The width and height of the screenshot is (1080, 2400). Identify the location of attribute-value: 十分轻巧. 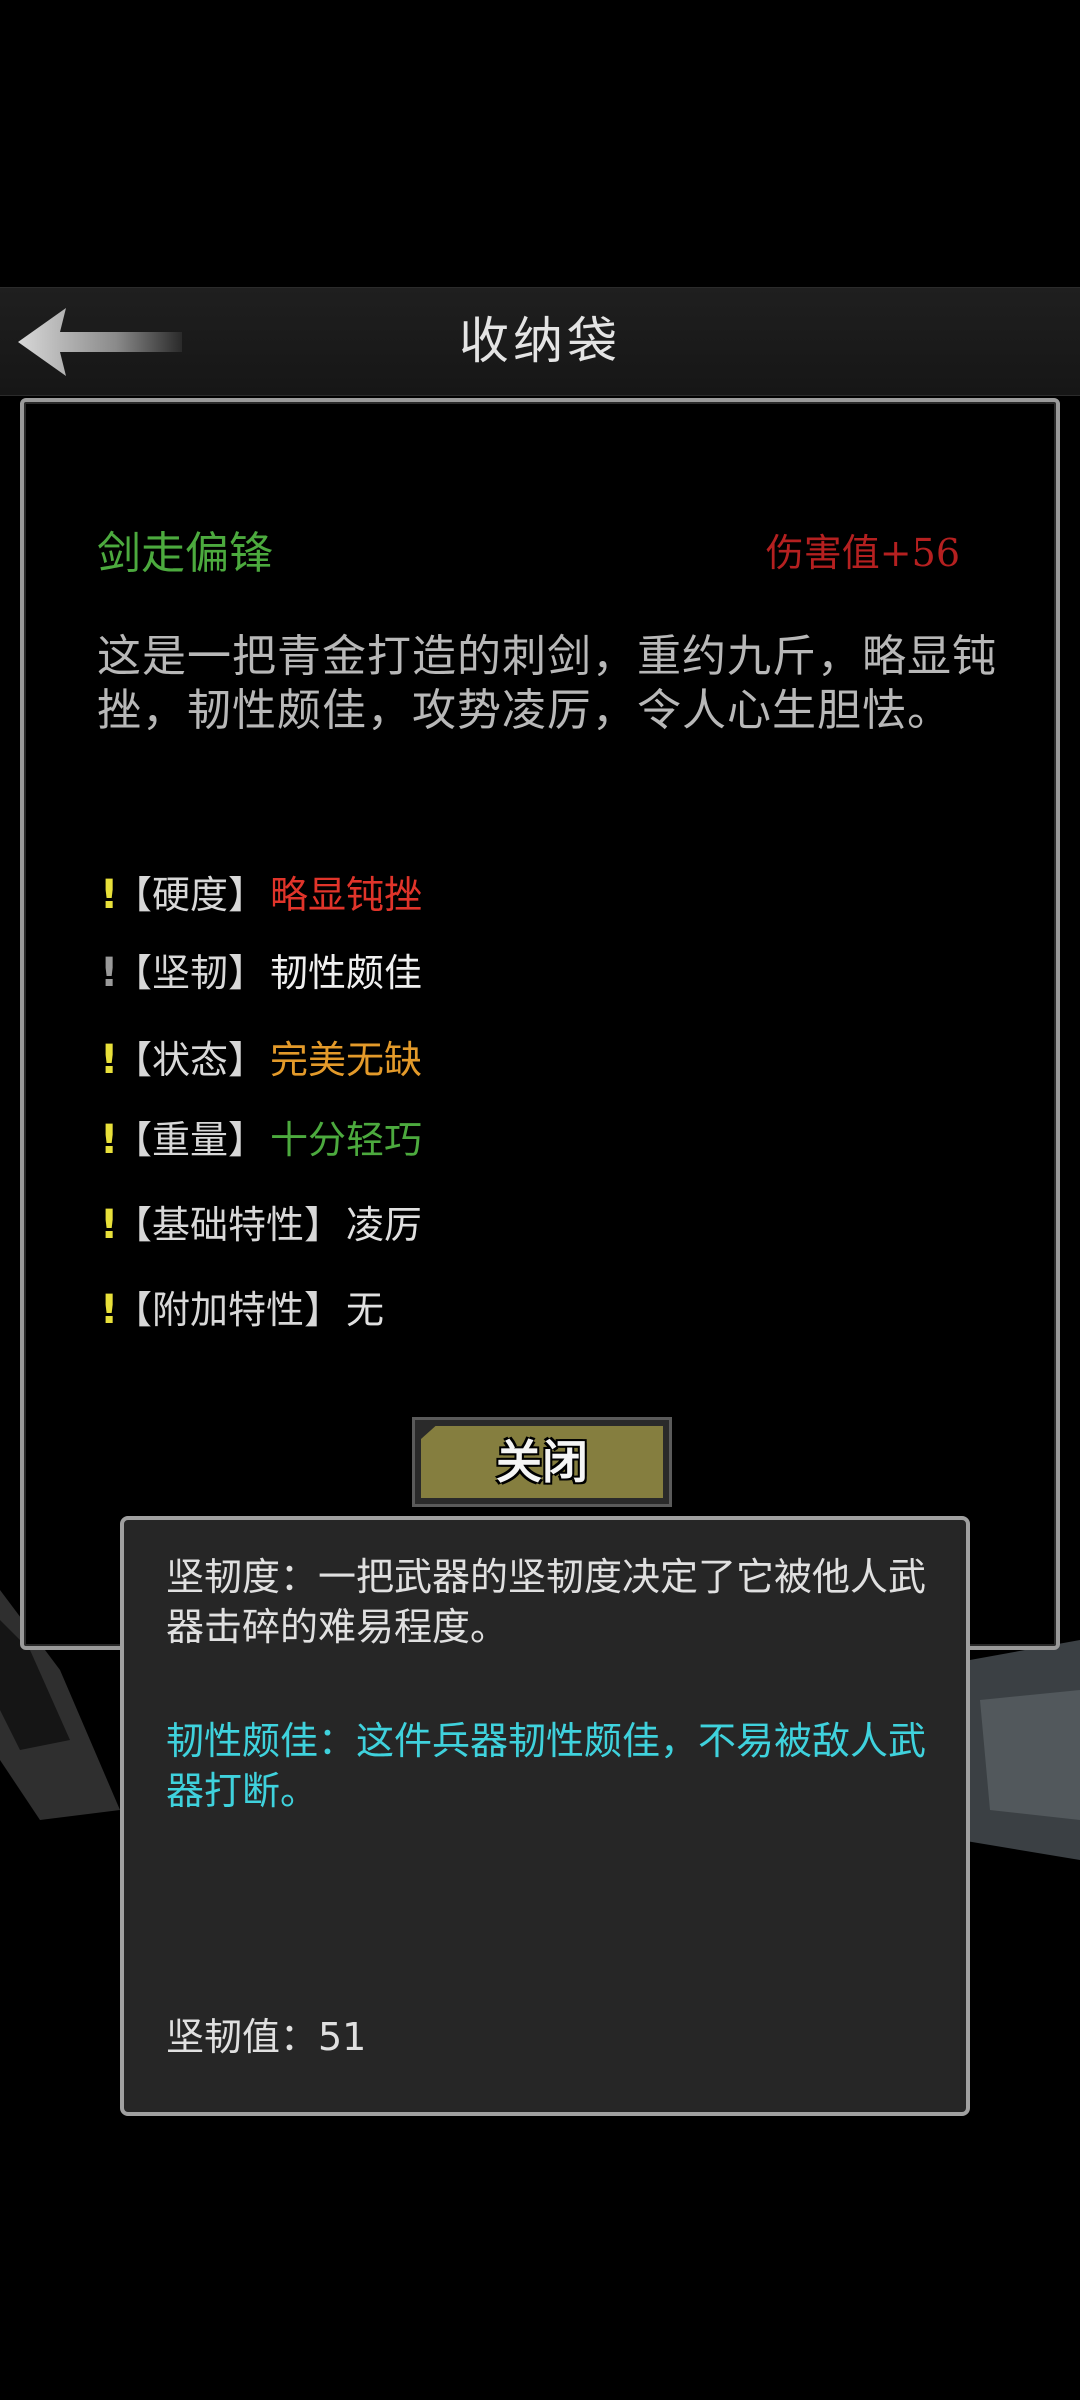
(346, 1140).